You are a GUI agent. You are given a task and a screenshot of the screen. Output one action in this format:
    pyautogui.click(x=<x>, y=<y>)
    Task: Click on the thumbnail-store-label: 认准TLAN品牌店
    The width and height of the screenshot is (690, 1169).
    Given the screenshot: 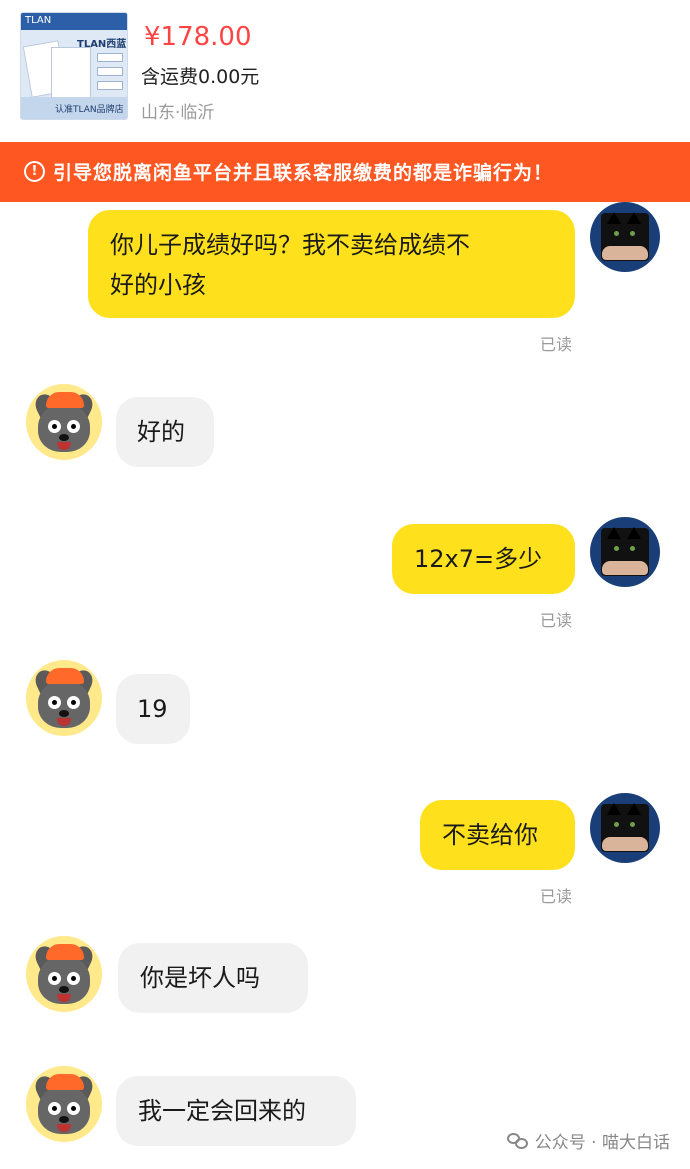 What is the action you would take?
    pyautogui.click(x=89, y=110)
    